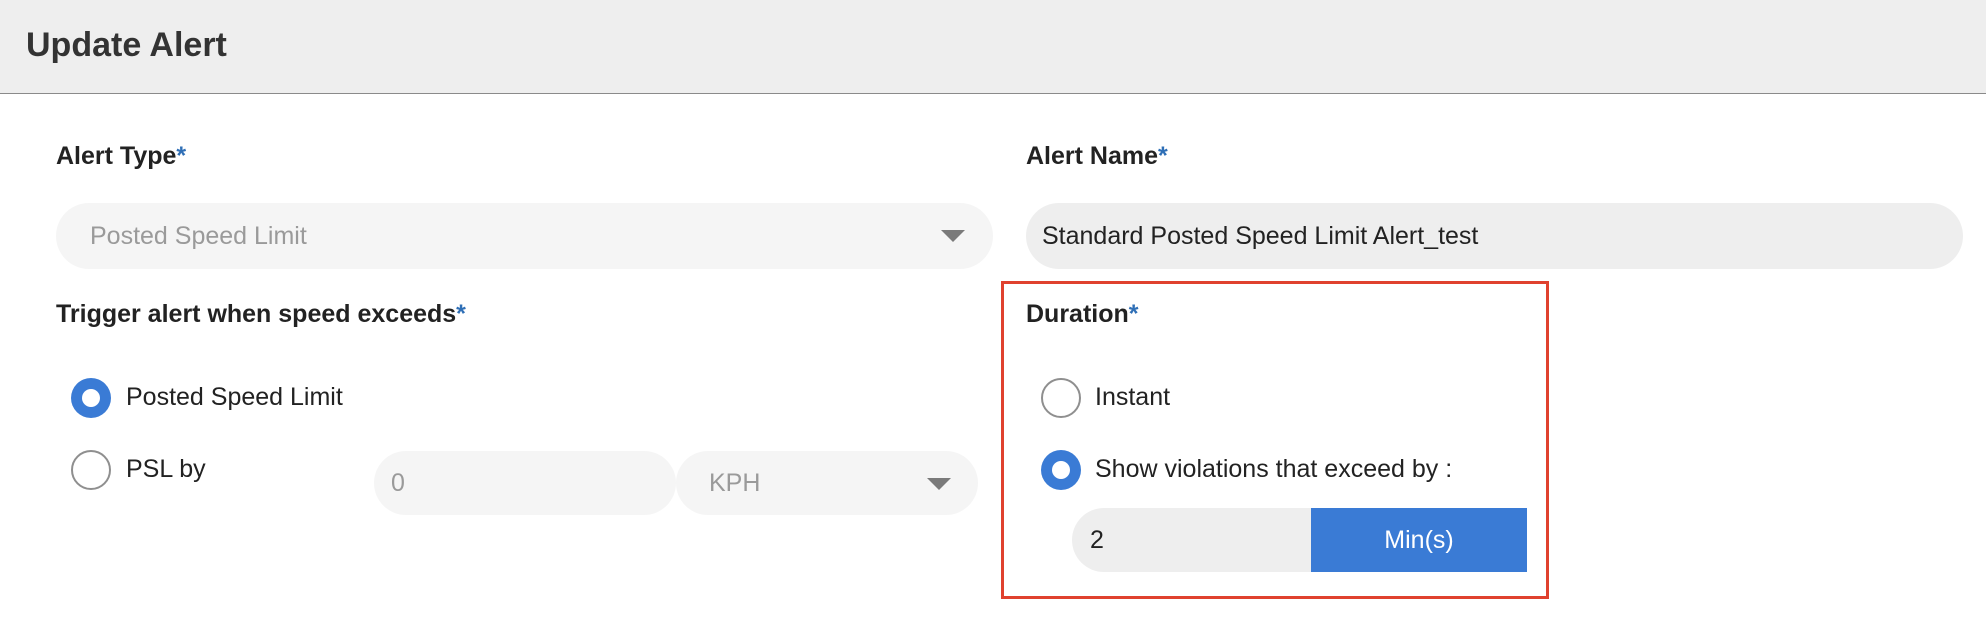 This screenshot has width=1986, height=634. I want to click on alert-name-label: Alert Name*, so click(1097, 156).